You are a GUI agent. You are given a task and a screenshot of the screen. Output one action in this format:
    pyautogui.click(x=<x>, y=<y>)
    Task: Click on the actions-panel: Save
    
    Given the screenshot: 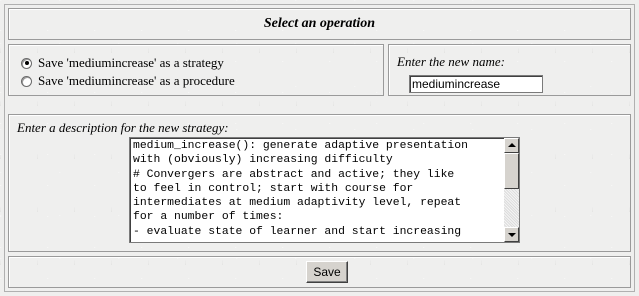 What is the action you would take?
    pyautogui.click(x=319, y=272)
    